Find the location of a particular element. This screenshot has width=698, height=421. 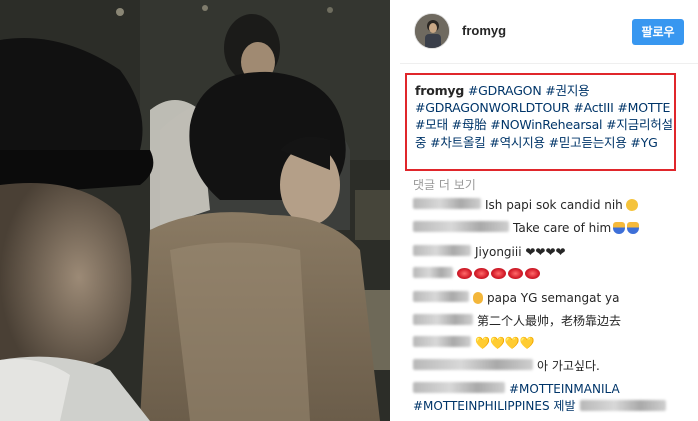

comment-item: lucky0429 第二个人最帅，老杨靠边去 is located at coordinates (517, 321).